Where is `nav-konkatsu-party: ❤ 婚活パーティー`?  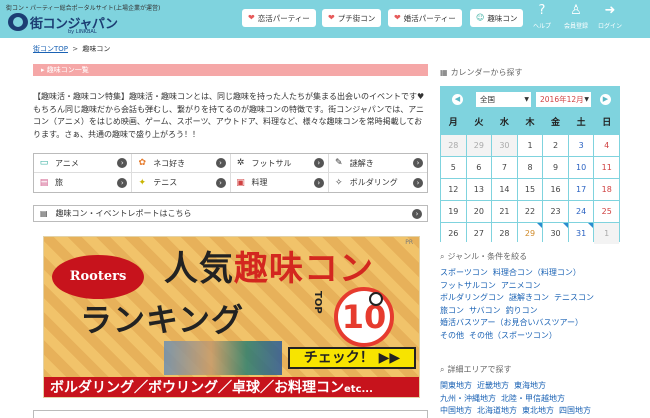 nav-konkatsu-party: ❤ 婚活パーティー is located at coordinates (425, 18).